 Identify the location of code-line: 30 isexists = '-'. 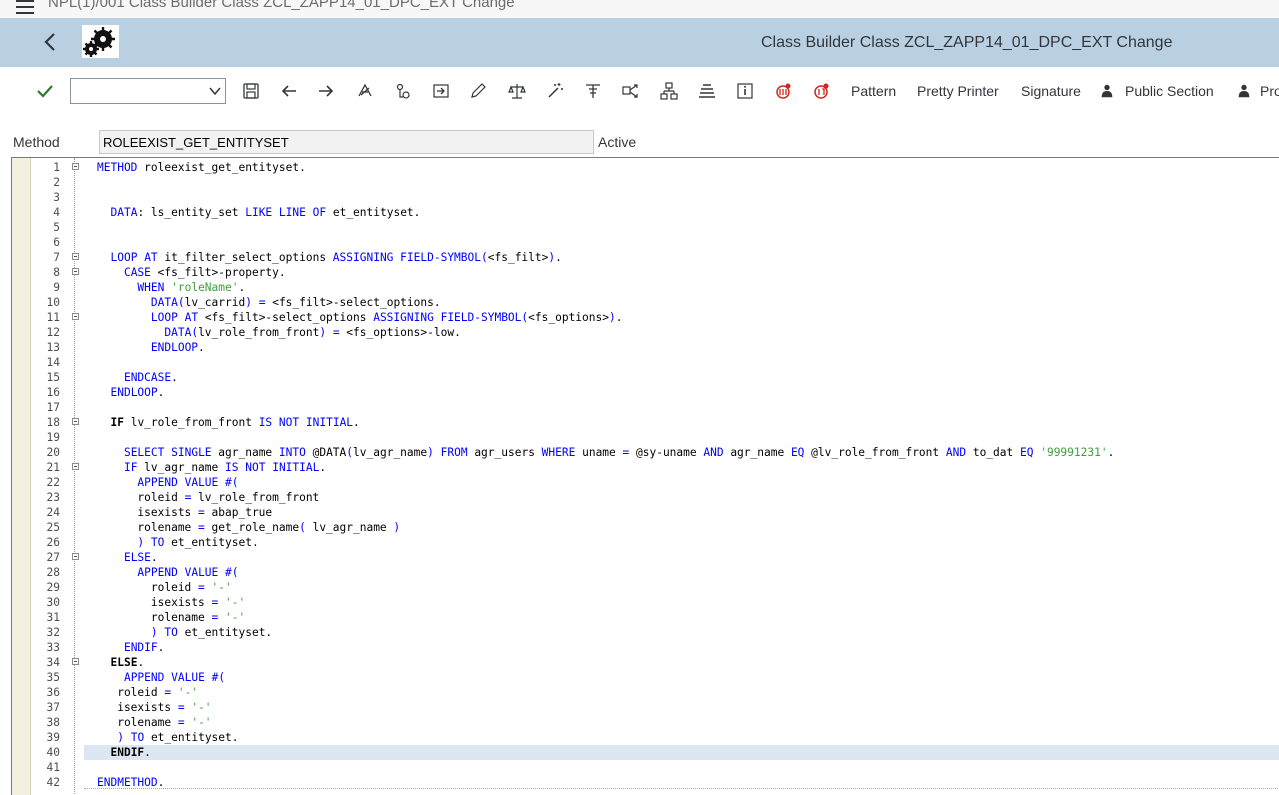
(645, 602).